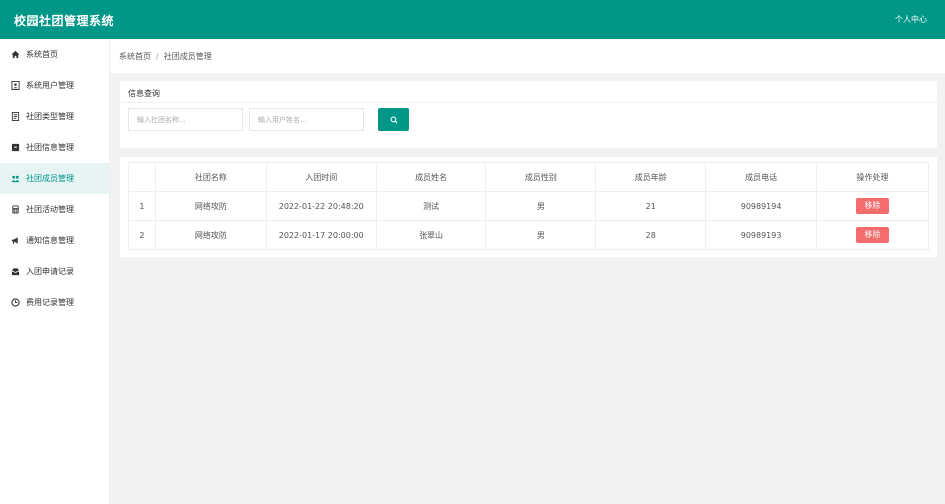 The width and height of the screenshot is (945, 504). What do you see at coordinates (306, 119) in the screenshot?
I see `user-name-input` at bounding box center [306, 119].